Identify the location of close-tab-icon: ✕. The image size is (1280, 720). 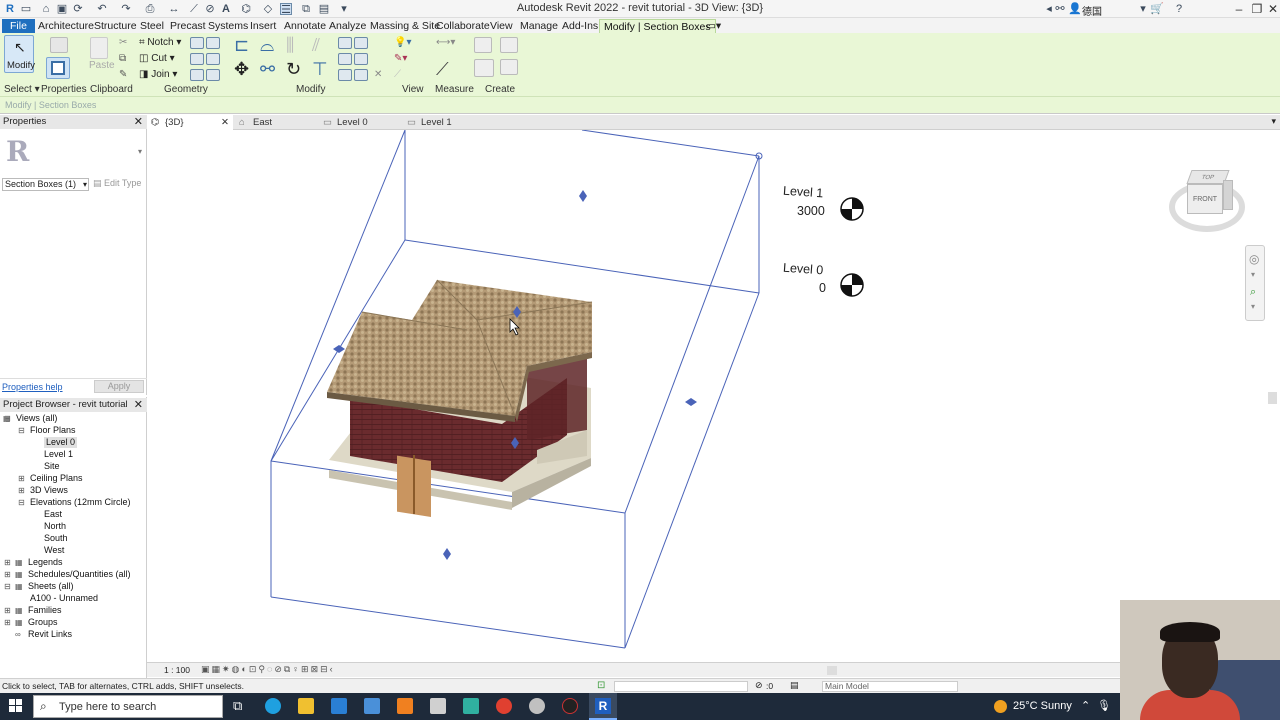
(225, 122).